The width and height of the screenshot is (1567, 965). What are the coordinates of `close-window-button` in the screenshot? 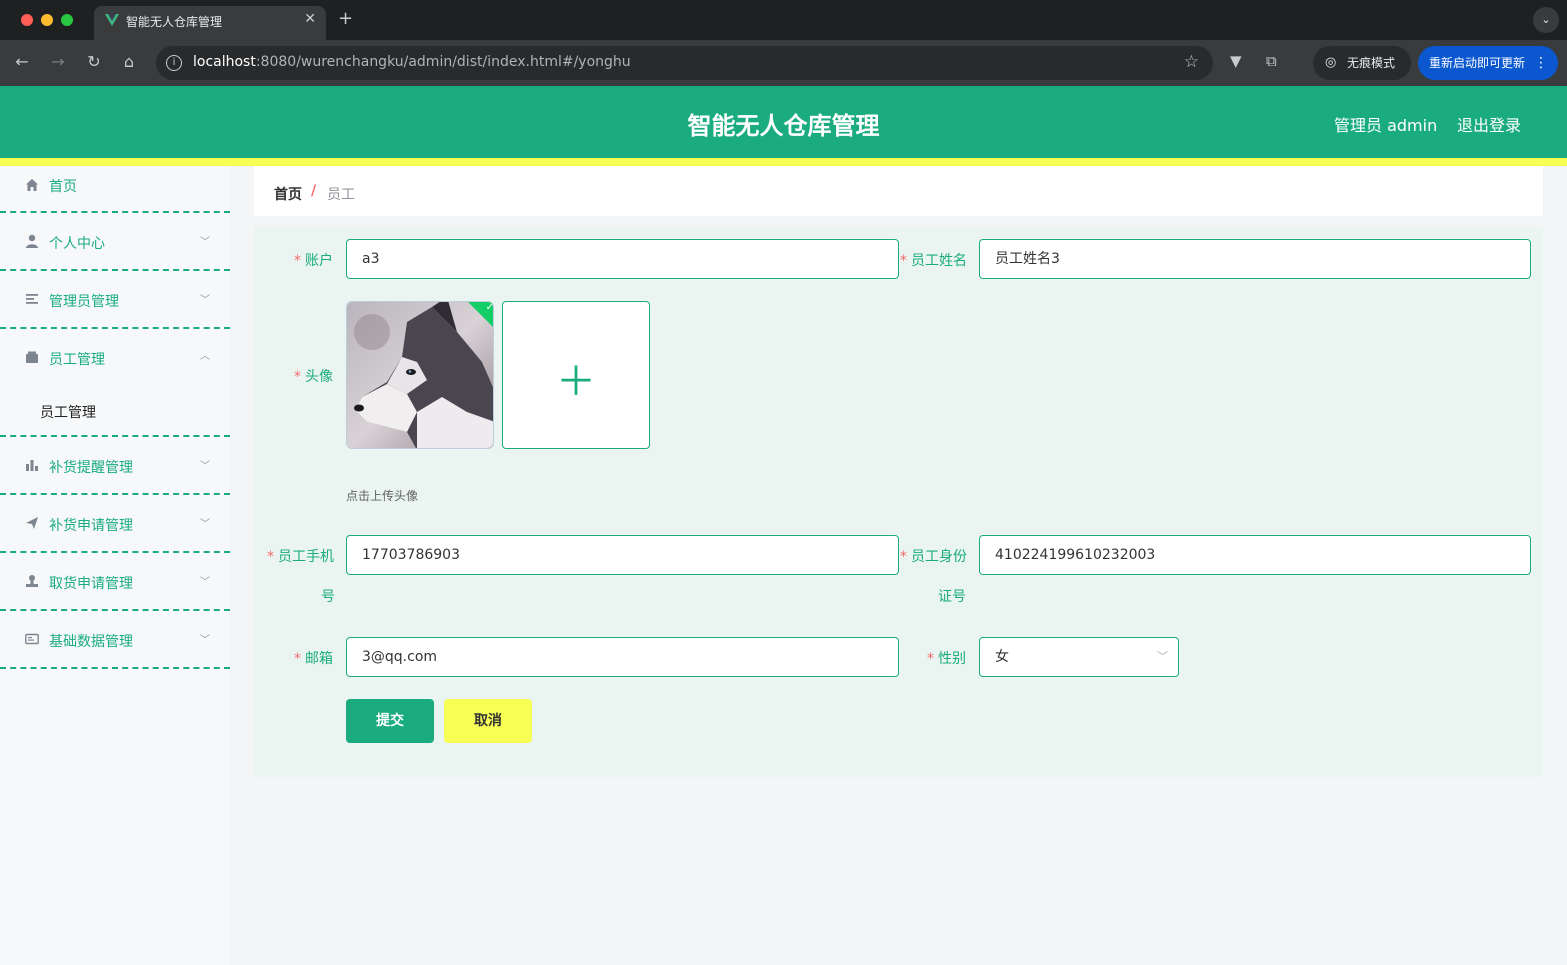 It's located at (27, 20).